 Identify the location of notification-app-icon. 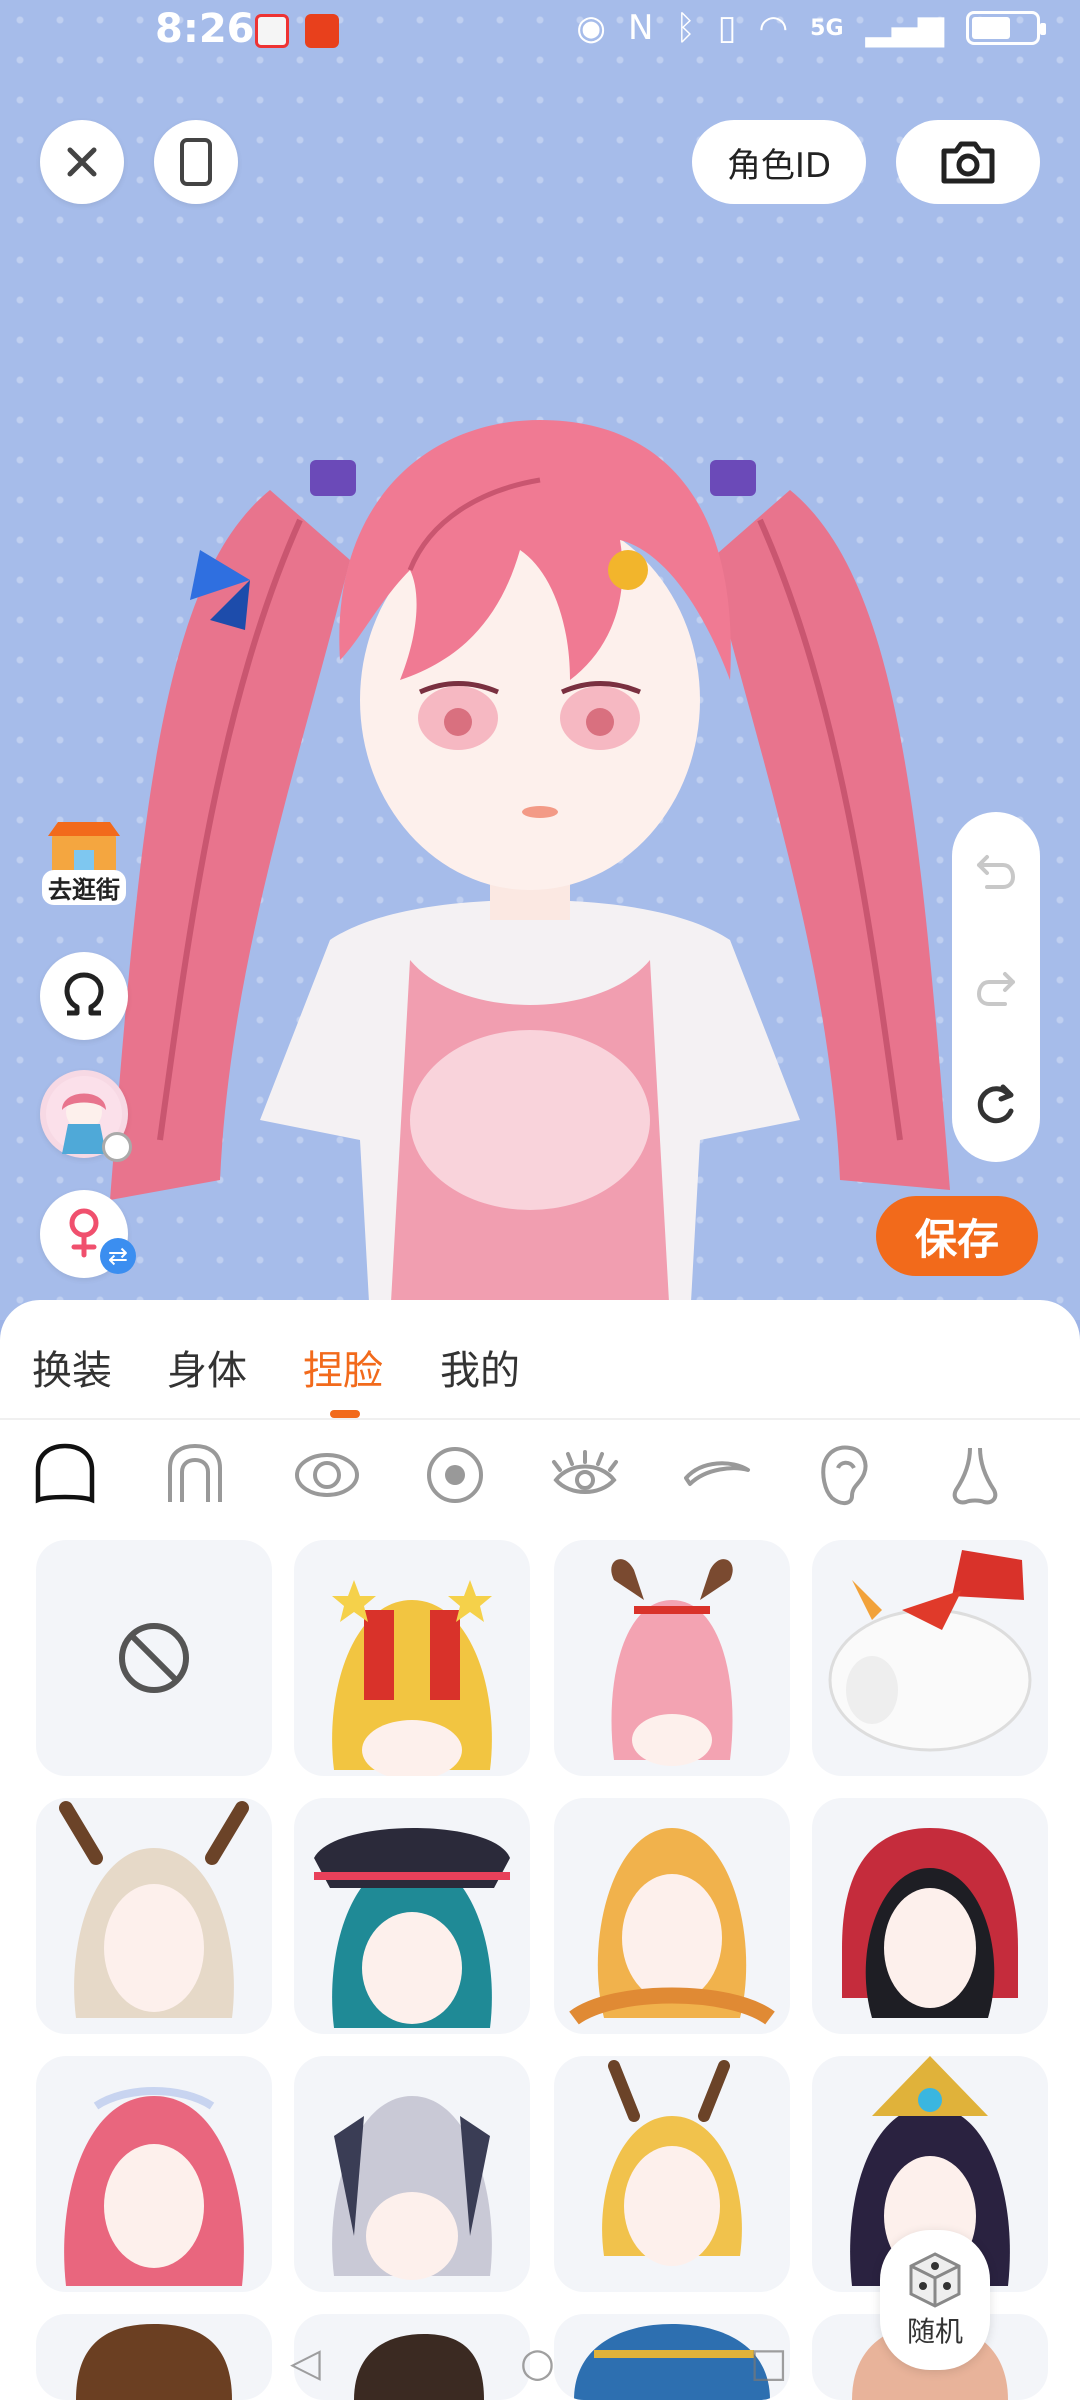
(272, 31).